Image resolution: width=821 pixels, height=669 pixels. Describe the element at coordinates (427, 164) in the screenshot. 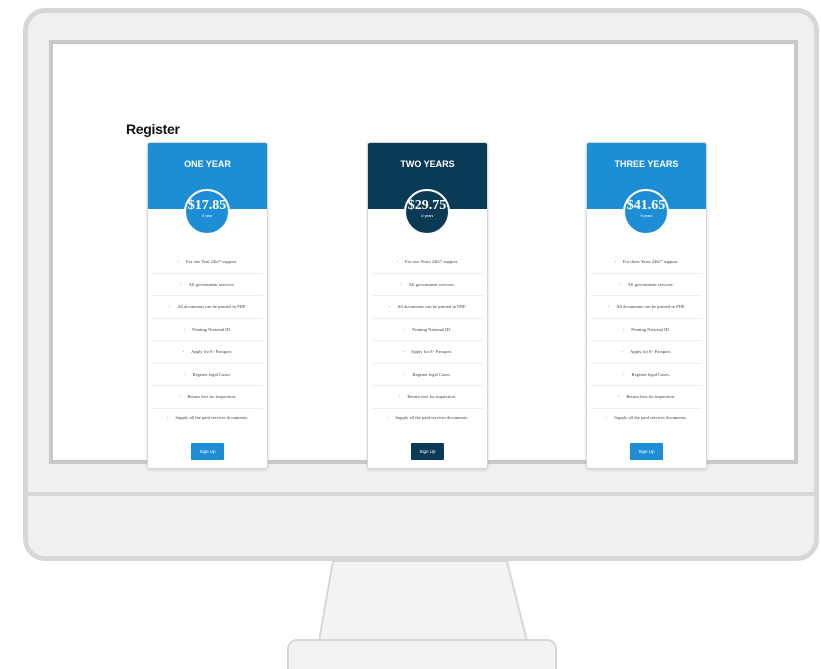

I see `plan-name: TWO YEARS` at that location.